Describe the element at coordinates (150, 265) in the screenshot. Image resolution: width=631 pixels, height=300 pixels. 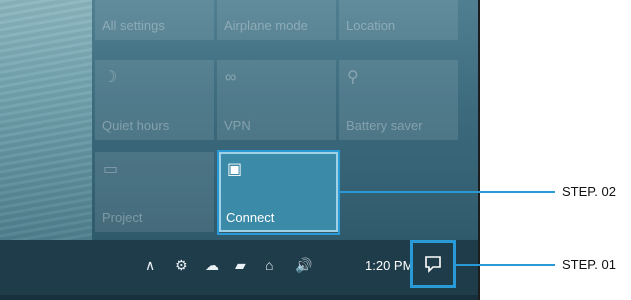
I see `chevron-up-icon: ∧` at that location.